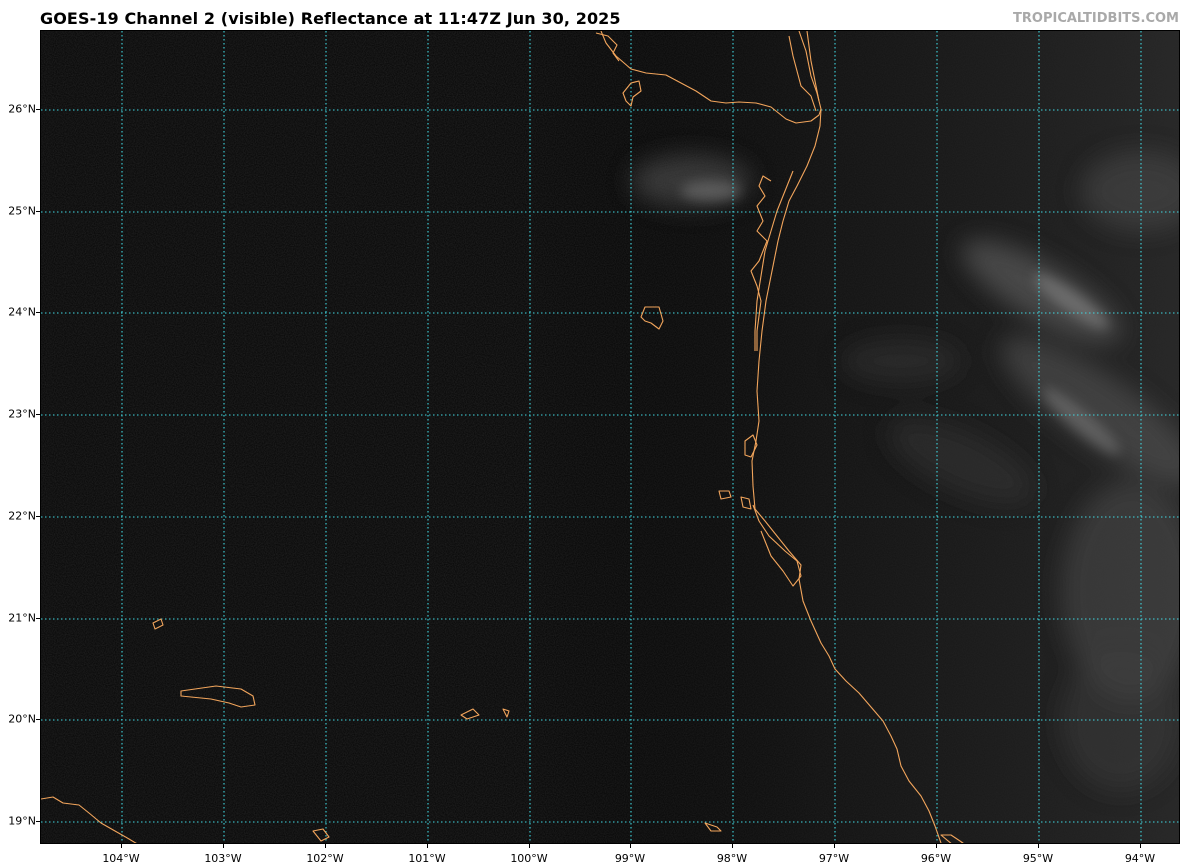  I want to click on lon-label-96w: 96°W, so click(936, 858).